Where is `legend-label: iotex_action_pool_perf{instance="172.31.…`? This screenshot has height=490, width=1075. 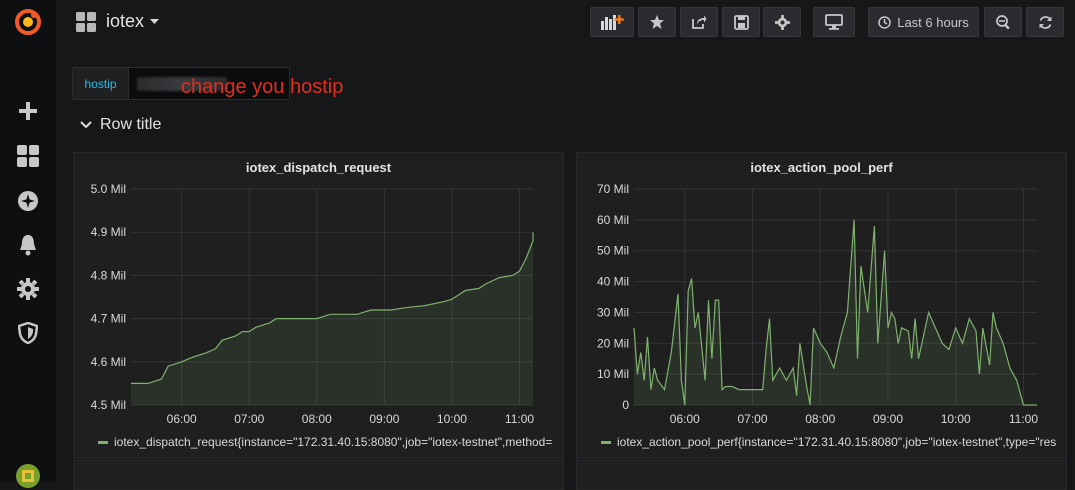 legend-label: iotex_action_pool_perf{instance="172.31.… is located at coordinates (836, 442).